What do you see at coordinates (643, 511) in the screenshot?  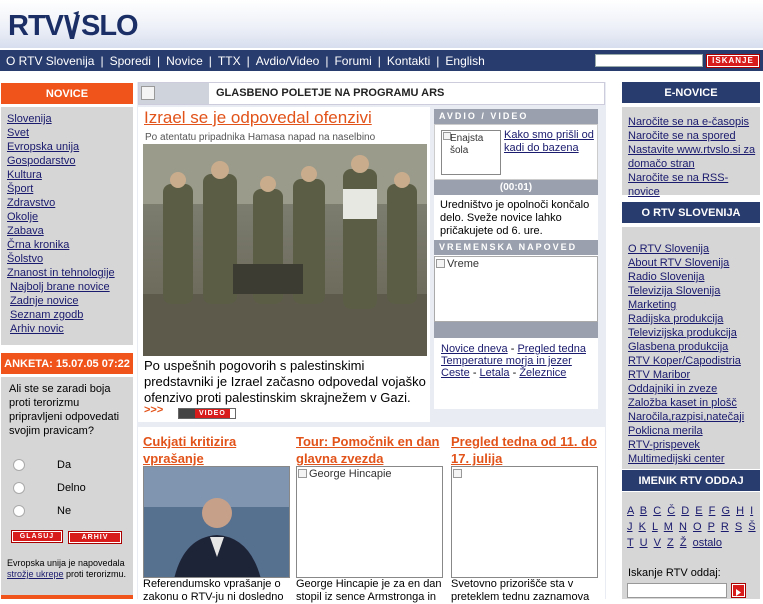 I see `letter-b: B` at bounding box center [643, 511].